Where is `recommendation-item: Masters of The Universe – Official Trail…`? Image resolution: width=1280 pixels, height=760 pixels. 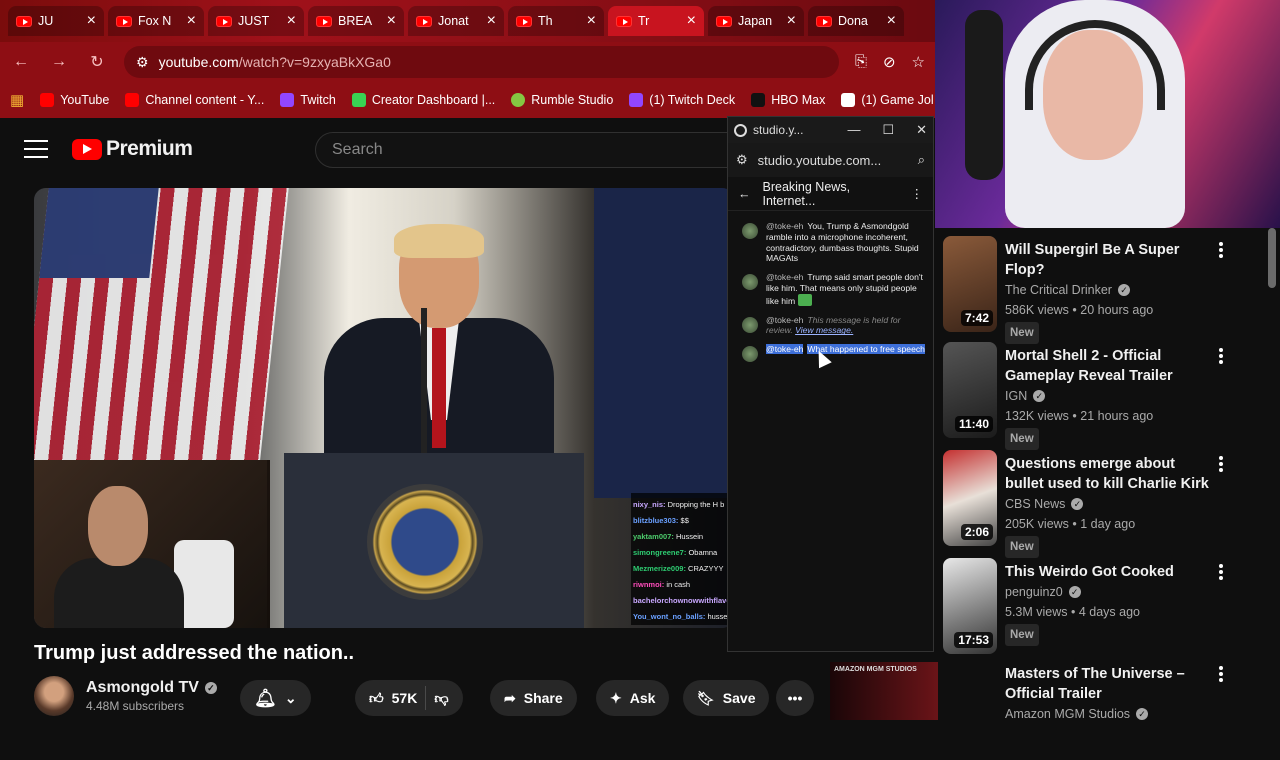 recommendation-item: Masters of The Universe – Official Trail… is located at coordinates (1093, 710).